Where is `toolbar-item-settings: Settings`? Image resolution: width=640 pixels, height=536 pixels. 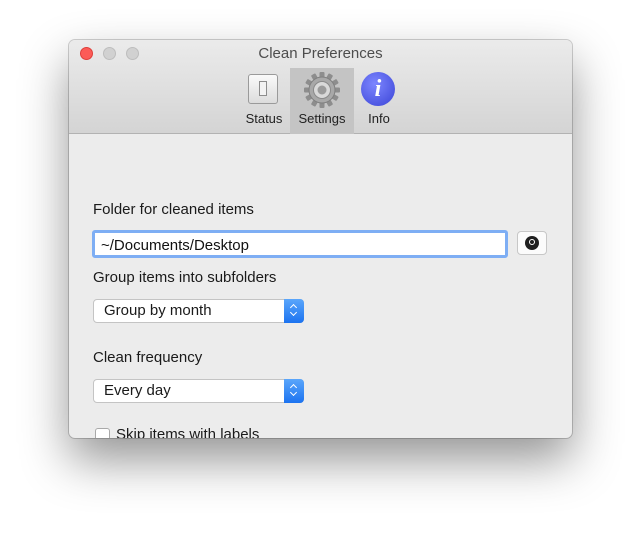 toolbar-item-settings: Settings is located at coordinates (322, 101).